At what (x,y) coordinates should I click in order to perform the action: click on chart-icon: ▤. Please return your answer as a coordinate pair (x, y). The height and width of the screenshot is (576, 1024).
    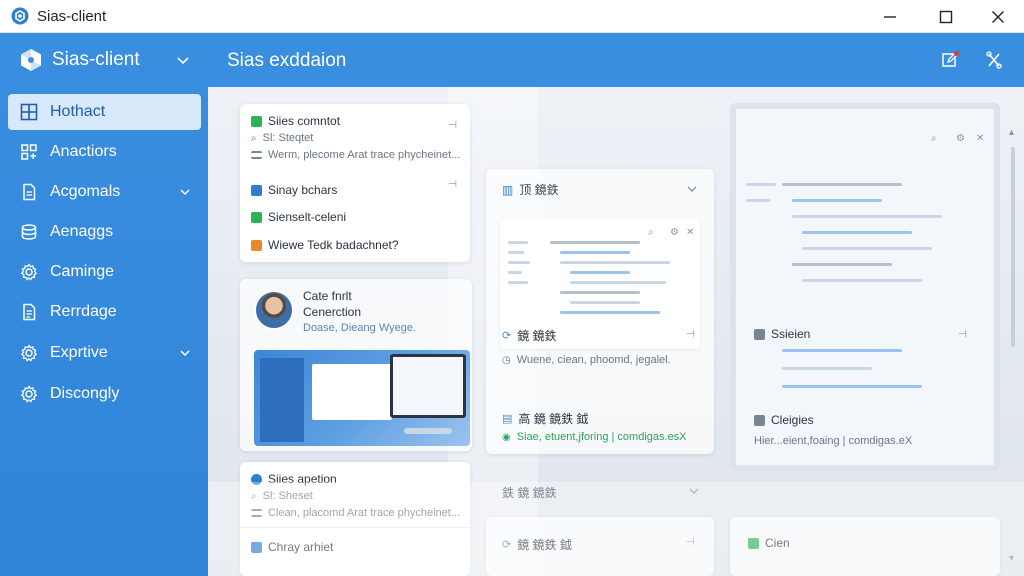
    Looking at the image, I should click on (507, 419).